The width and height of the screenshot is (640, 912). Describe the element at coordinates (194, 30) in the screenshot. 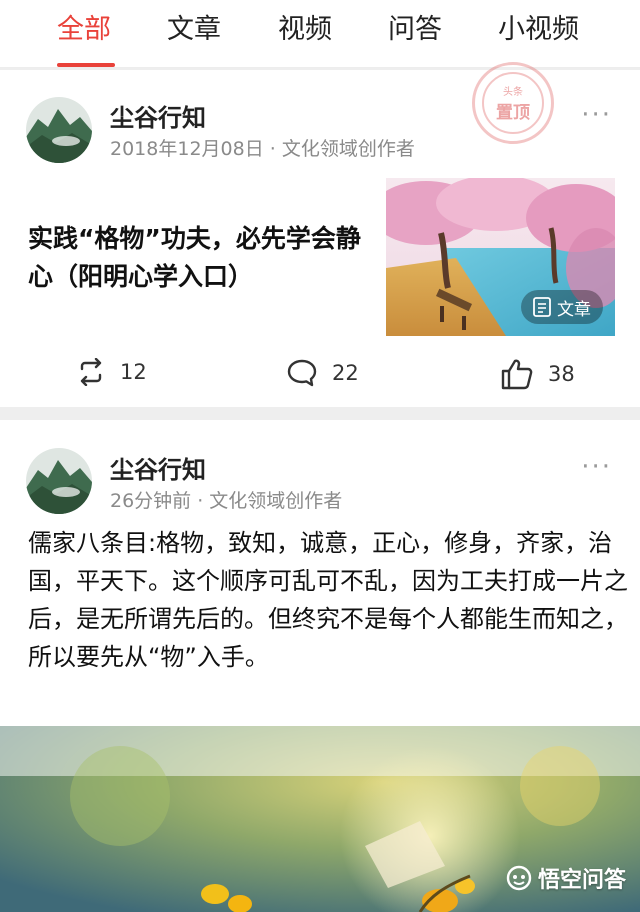

I see `tab-articles: 文章` at that location.